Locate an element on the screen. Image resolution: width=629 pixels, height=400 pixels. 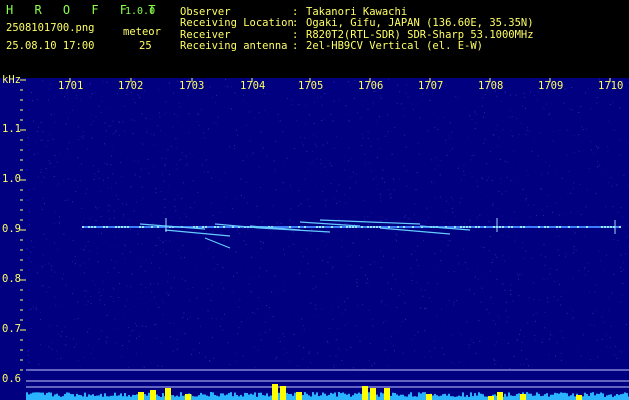
x-tick-label: 1704 is located at coordinates (253, 86).